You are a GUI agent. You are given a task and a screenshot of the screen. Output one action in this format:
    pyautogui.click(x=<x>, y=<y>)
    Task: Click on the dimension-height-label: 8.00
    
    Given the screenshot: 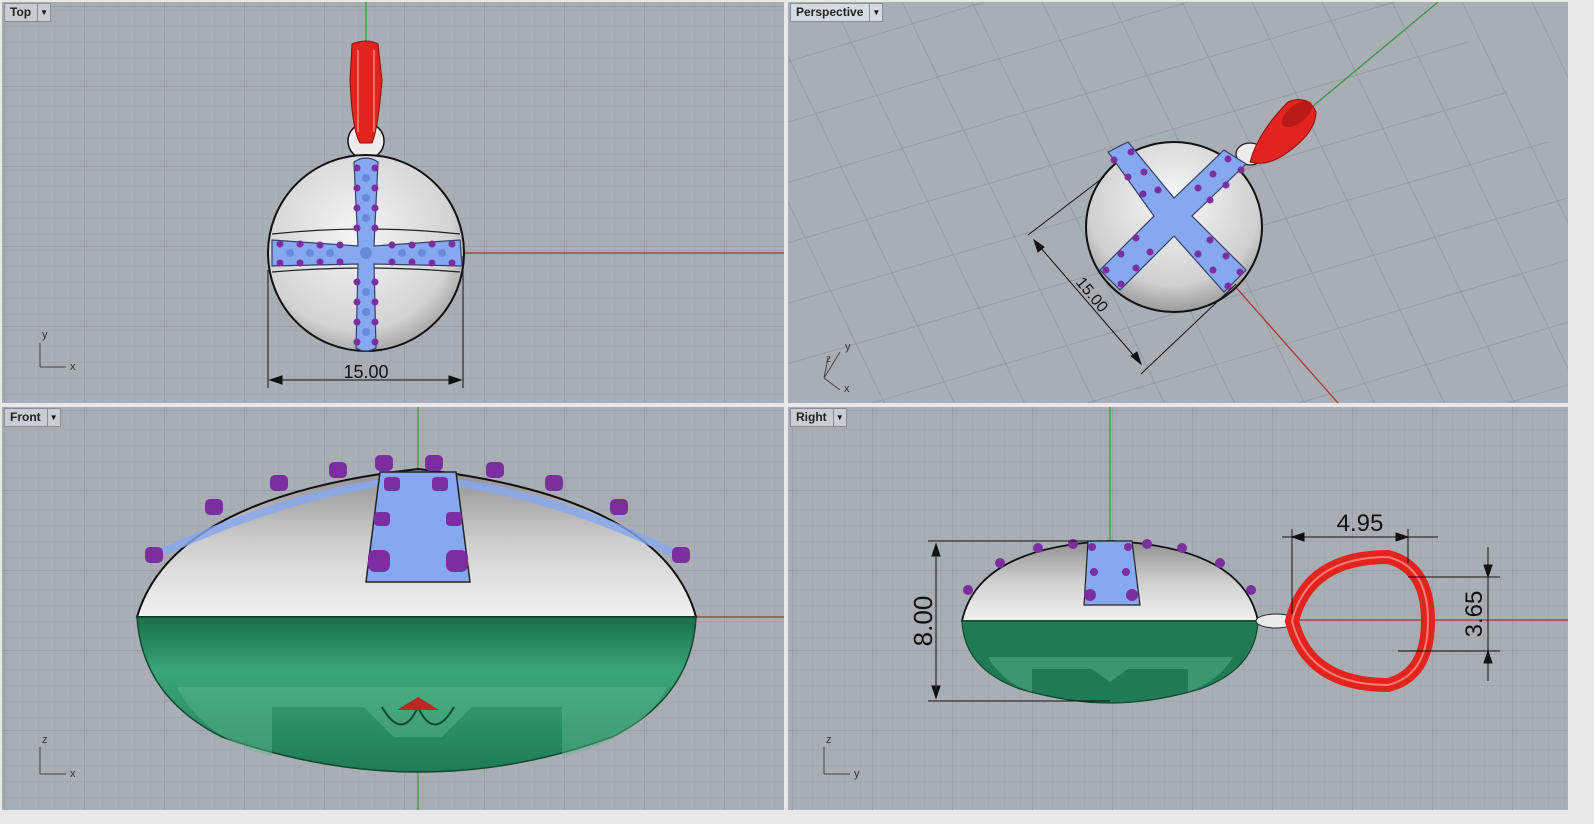 What is the action you would take?
    pyautogui.click(x=923, y=621)
    